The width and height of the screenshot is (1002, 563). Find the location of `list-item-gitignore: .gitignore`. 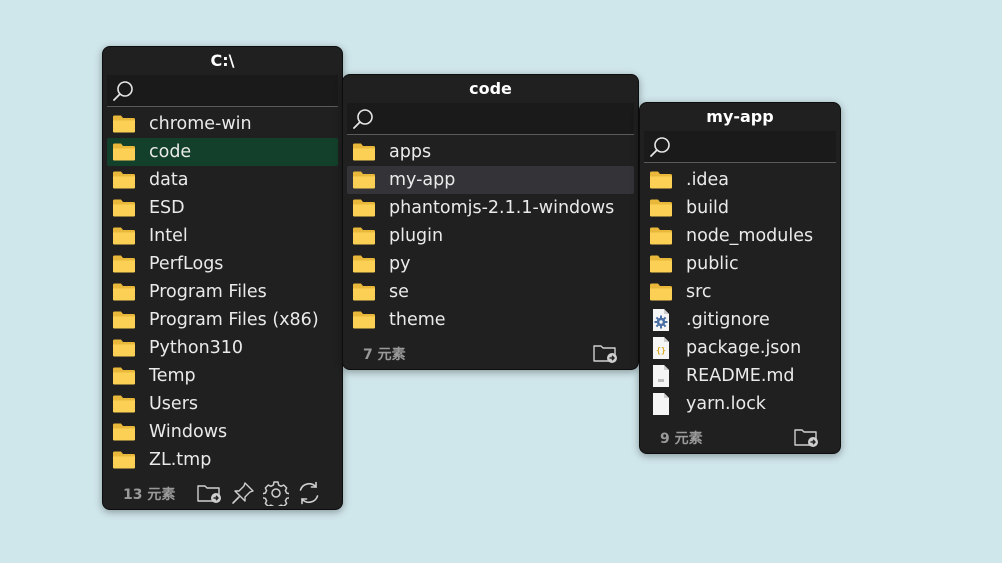

list-item-gitignore: .gitignore is located at coordinates (740, 320).